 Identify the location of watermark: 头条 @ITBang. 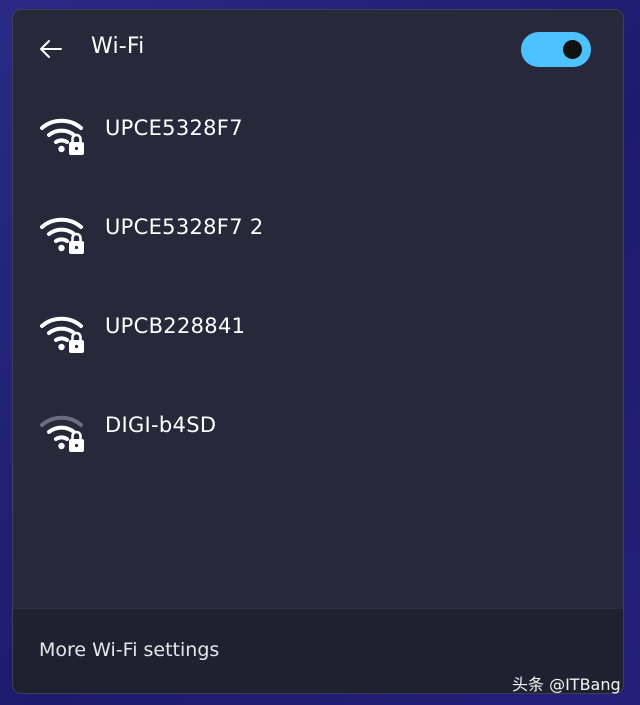
(566, 684).